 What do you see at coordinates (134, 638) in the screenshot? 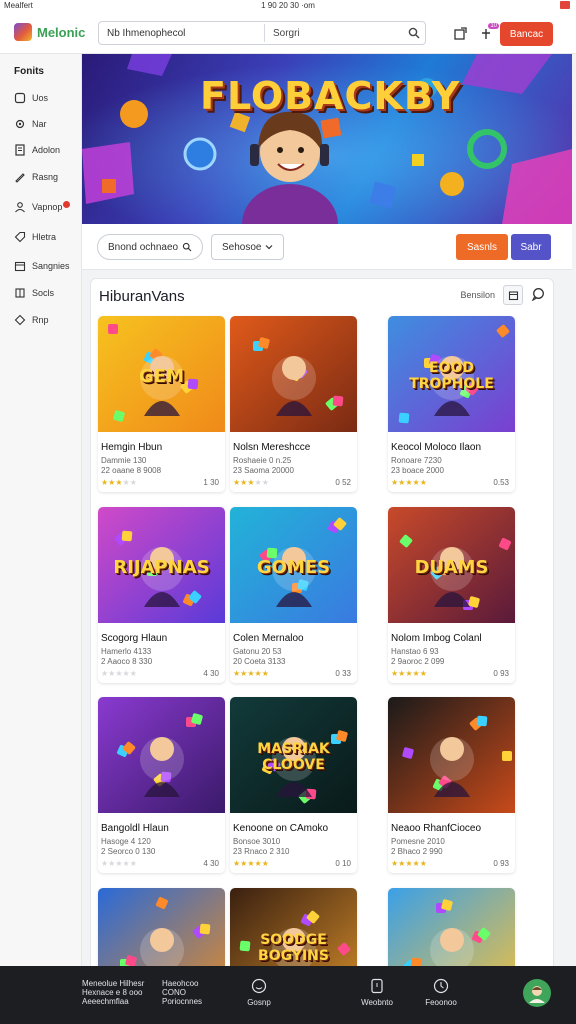
I see `game-title: Scogorg Hlaun` at bounding box center [134, 638].